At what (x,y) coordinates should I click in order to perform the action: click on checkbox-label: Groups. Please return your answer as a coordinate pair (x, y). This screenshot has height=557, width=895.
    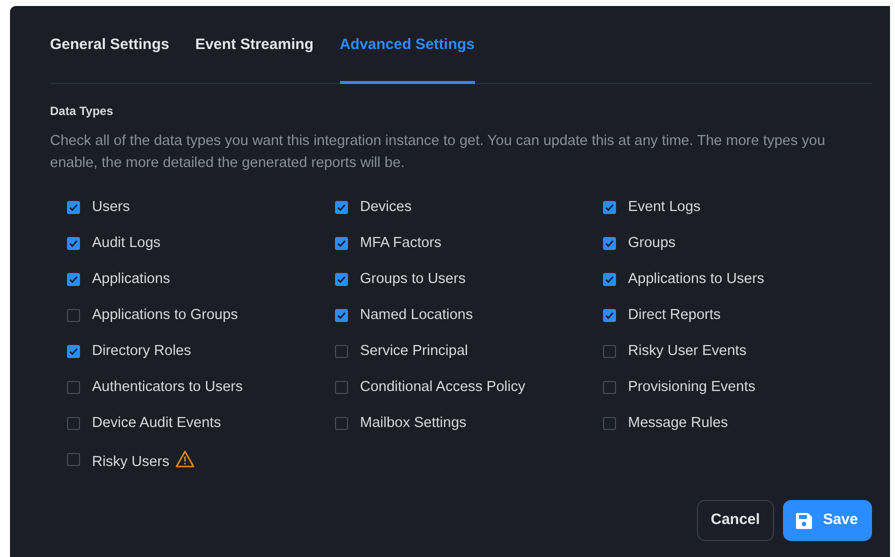
    Looking at the image, I should click on (652, 243).